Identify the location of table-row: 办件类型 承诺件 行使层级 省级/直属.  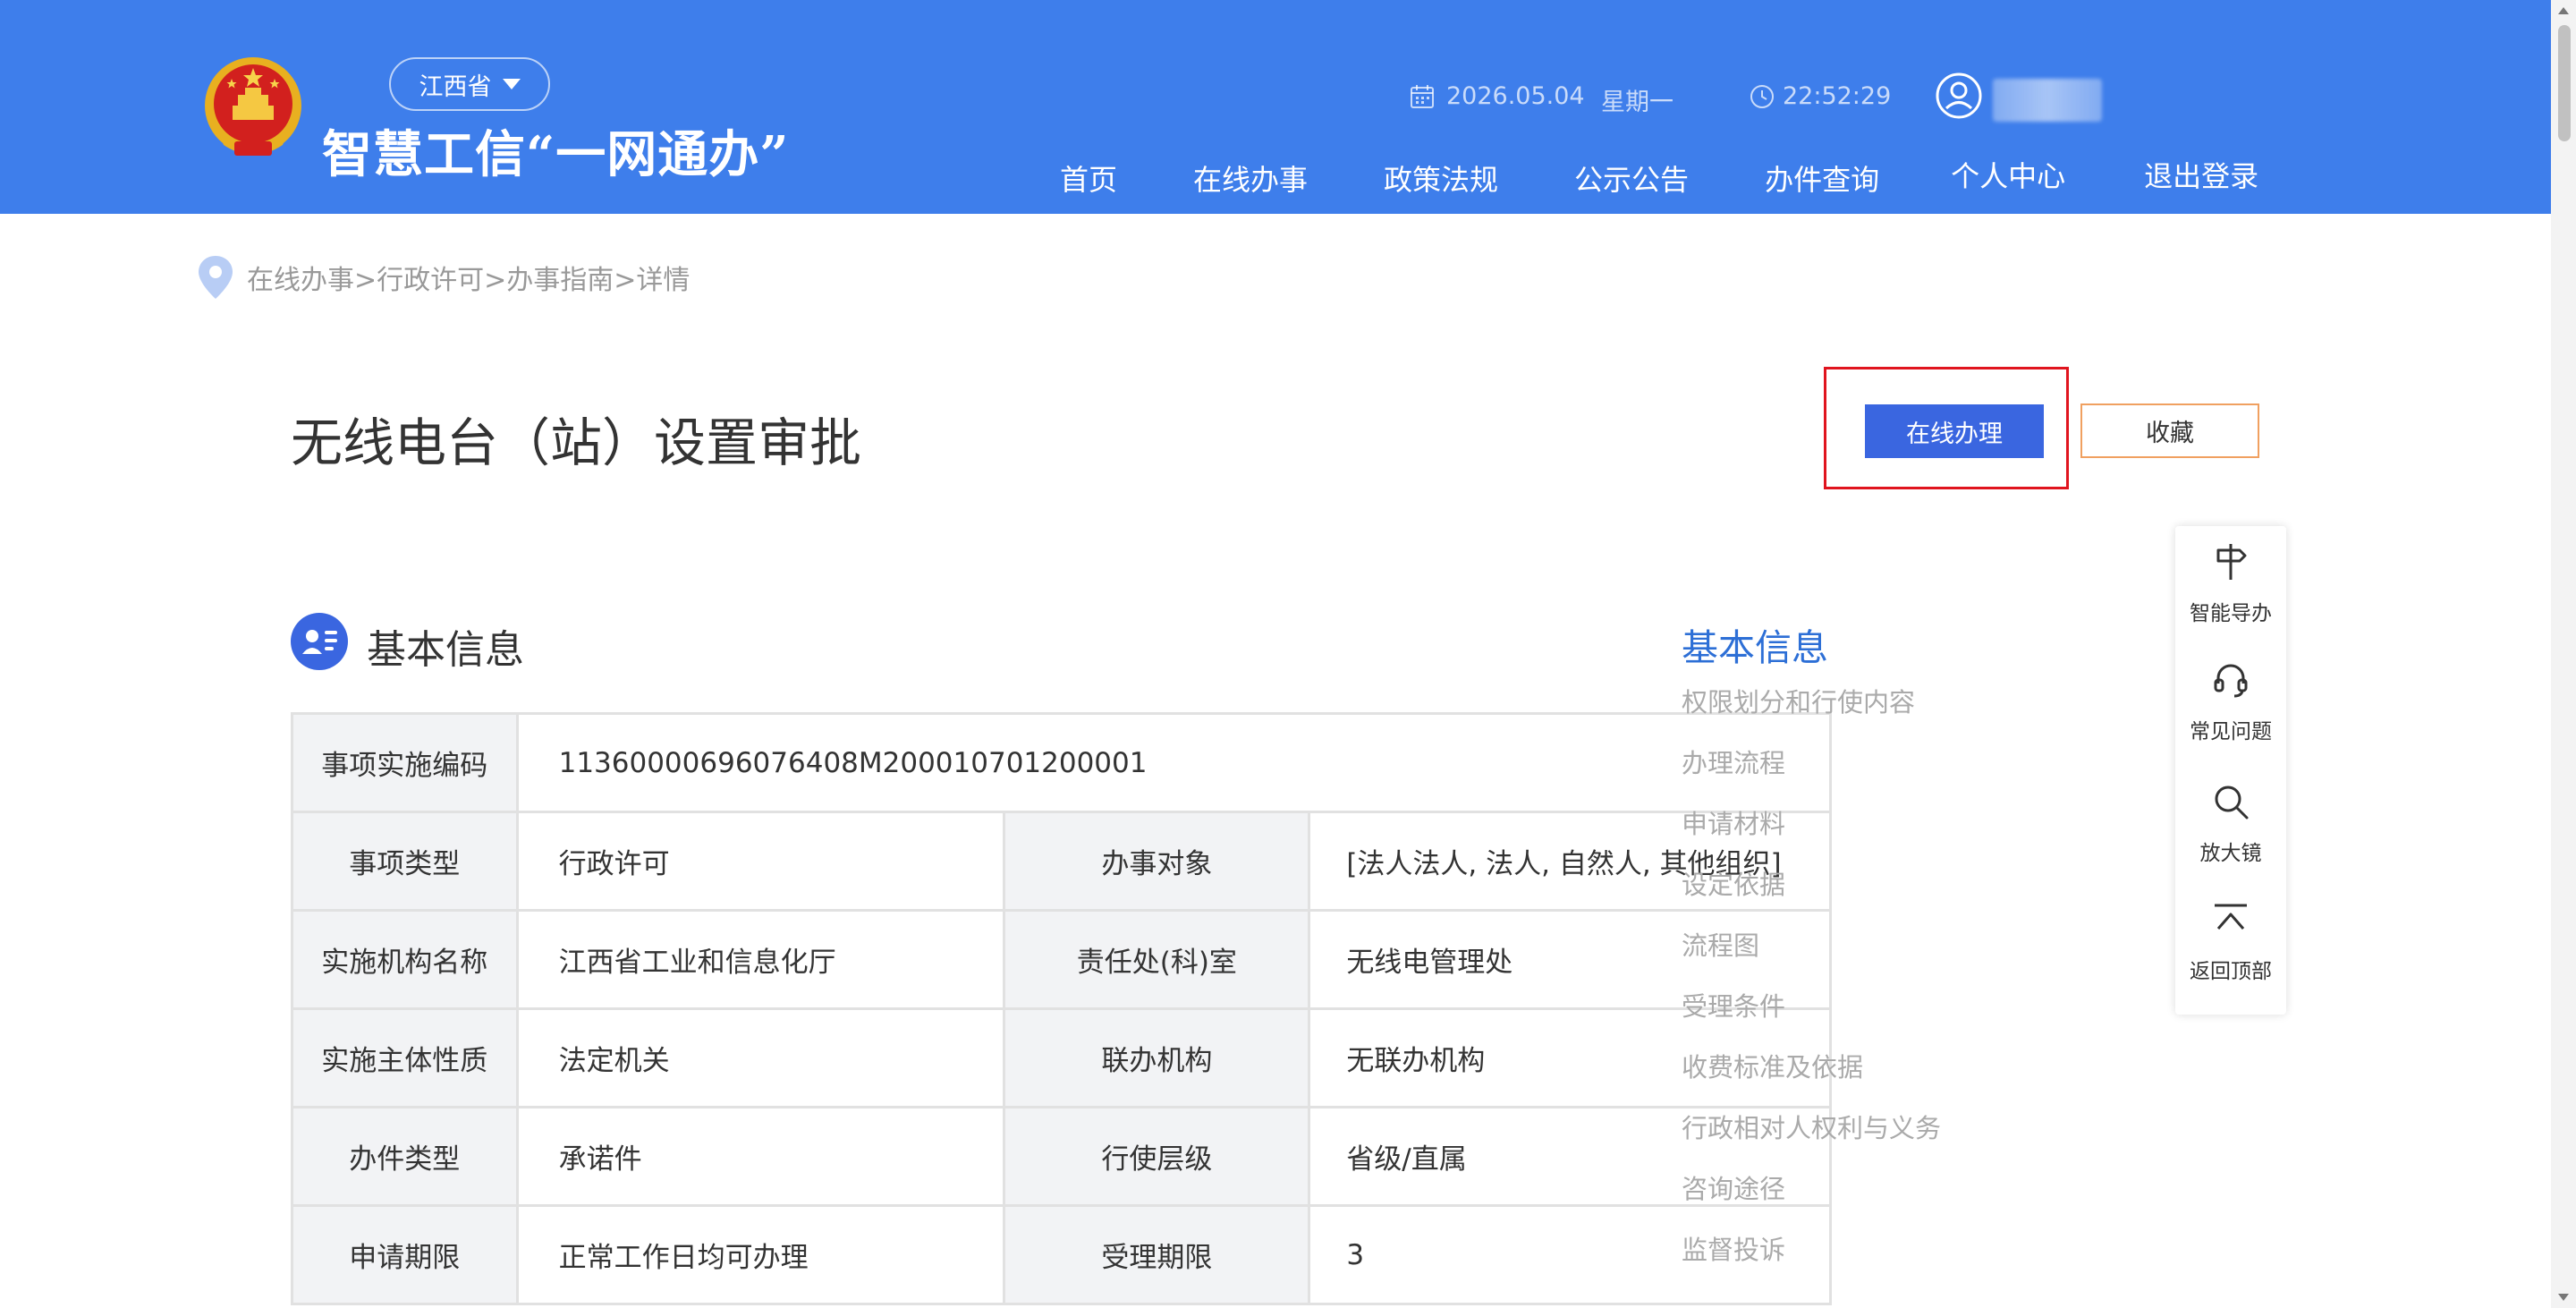
(1061, 1156).